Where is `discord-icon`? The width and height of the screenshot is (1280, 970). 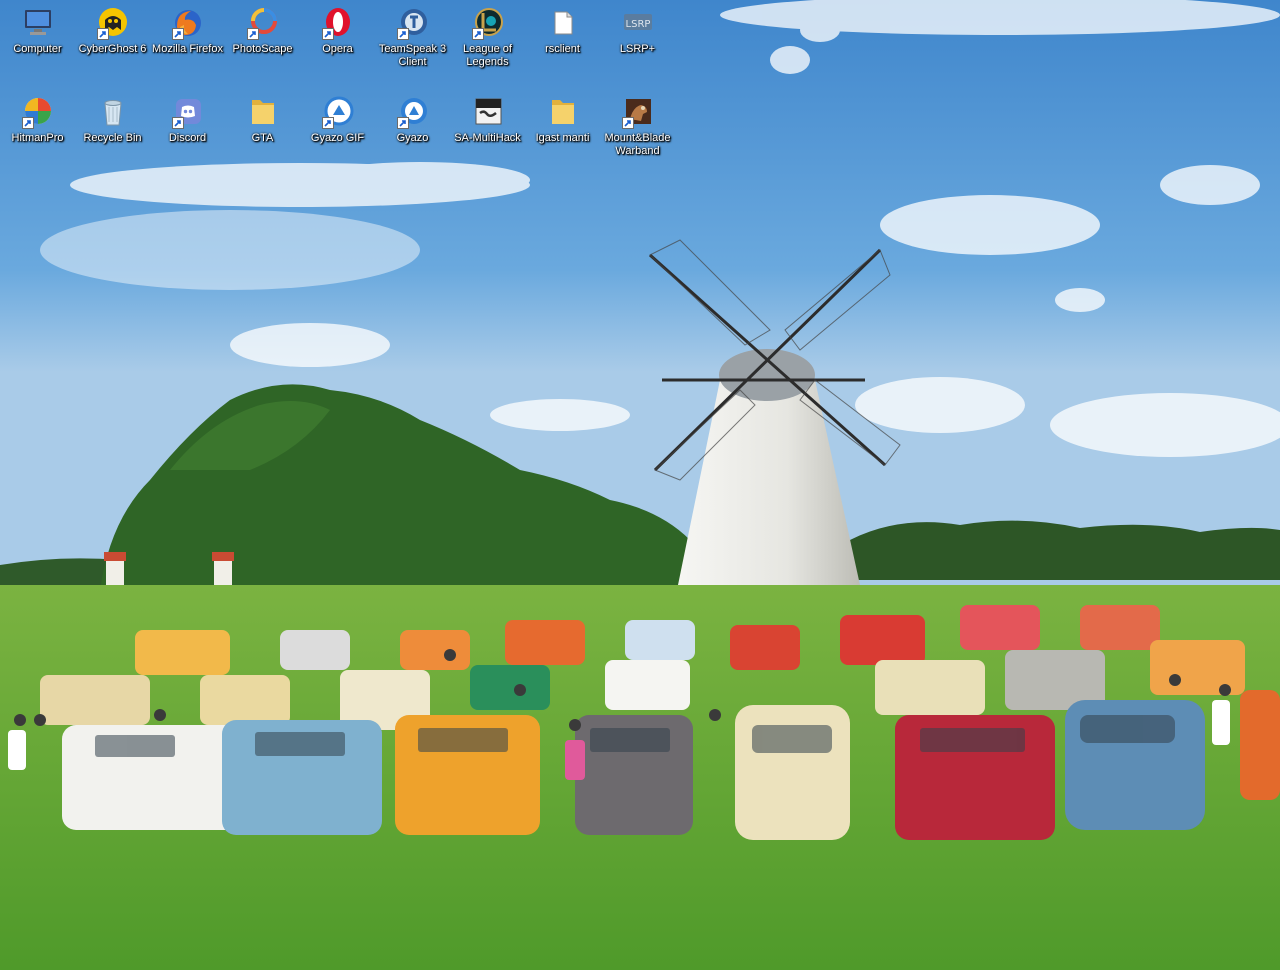 discord-icon is located at coordinates (188, 112).